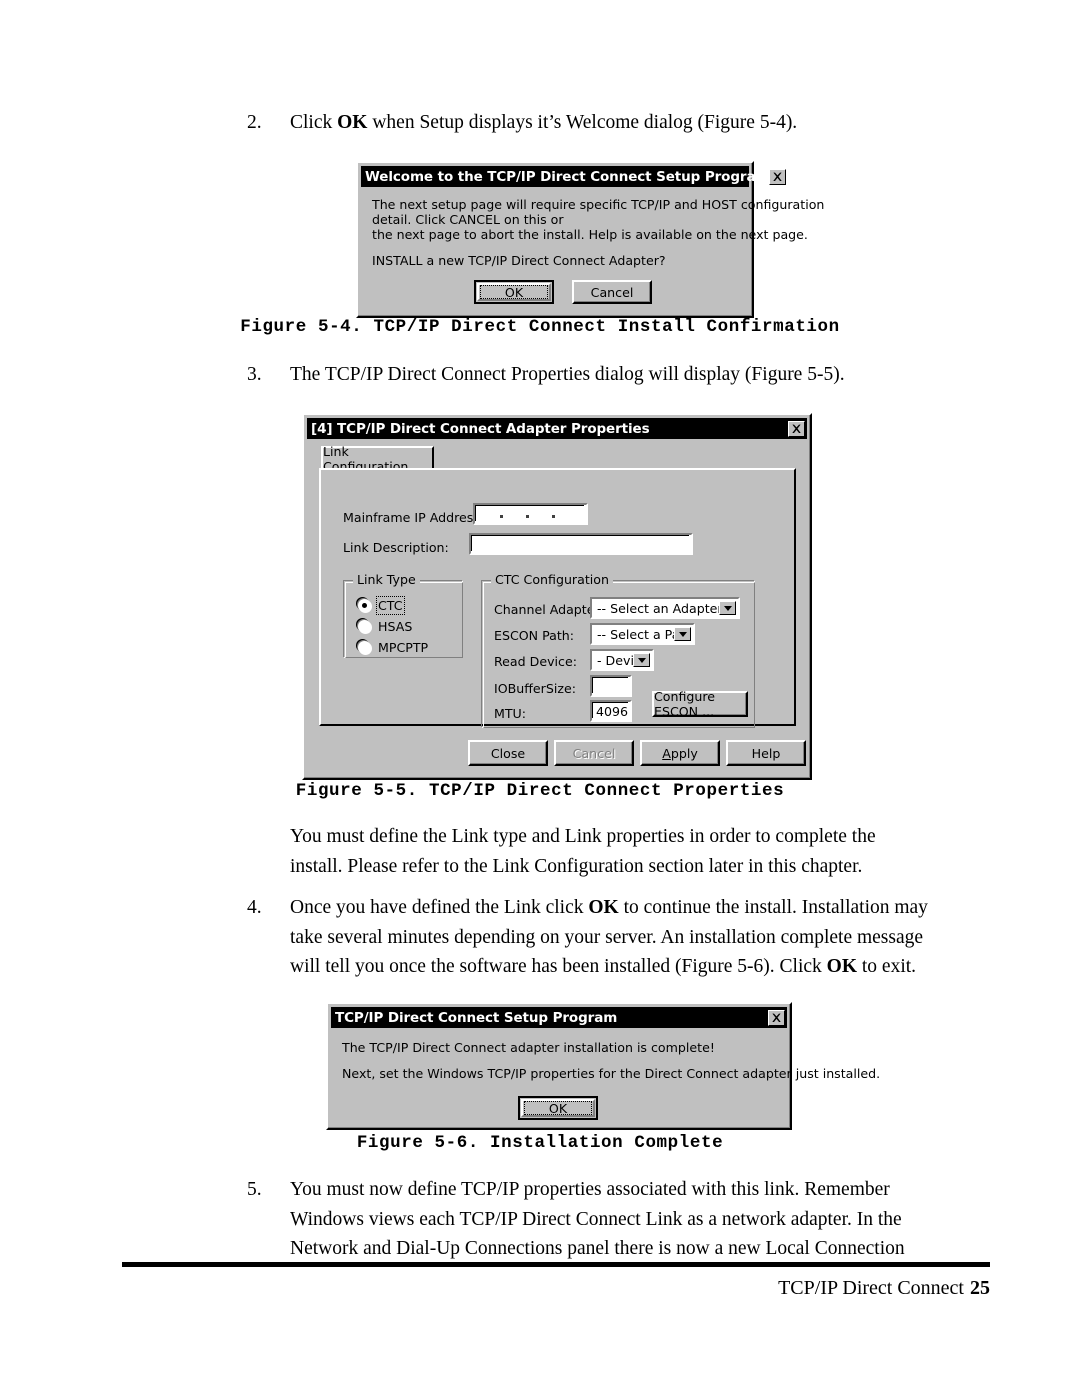  I want to click on channel-adapter-combobox: -- Select an Adapter --, so click(665, 608).